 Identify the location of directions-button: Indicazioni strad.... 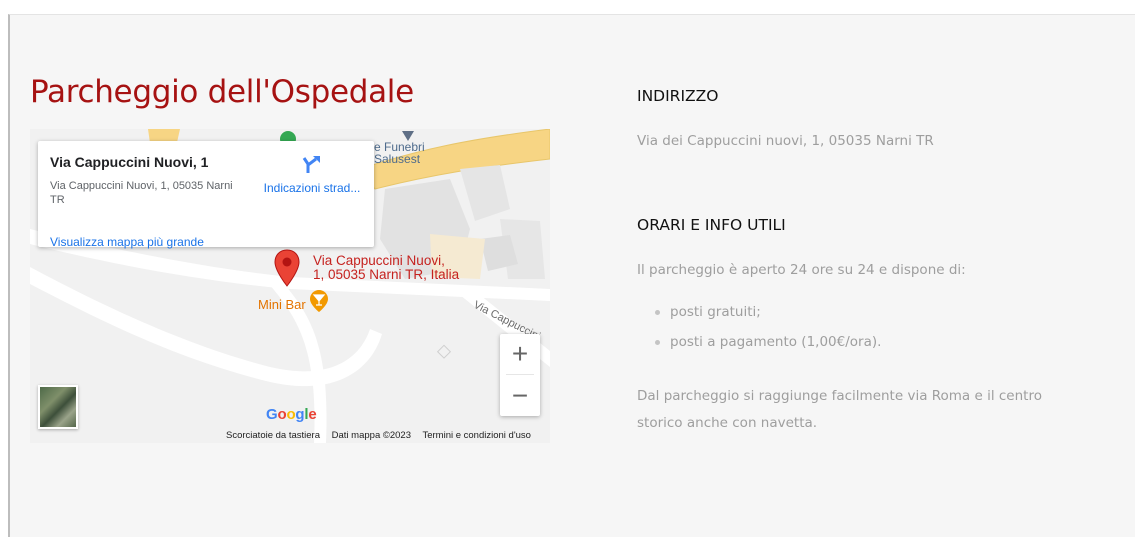
(312, 174).